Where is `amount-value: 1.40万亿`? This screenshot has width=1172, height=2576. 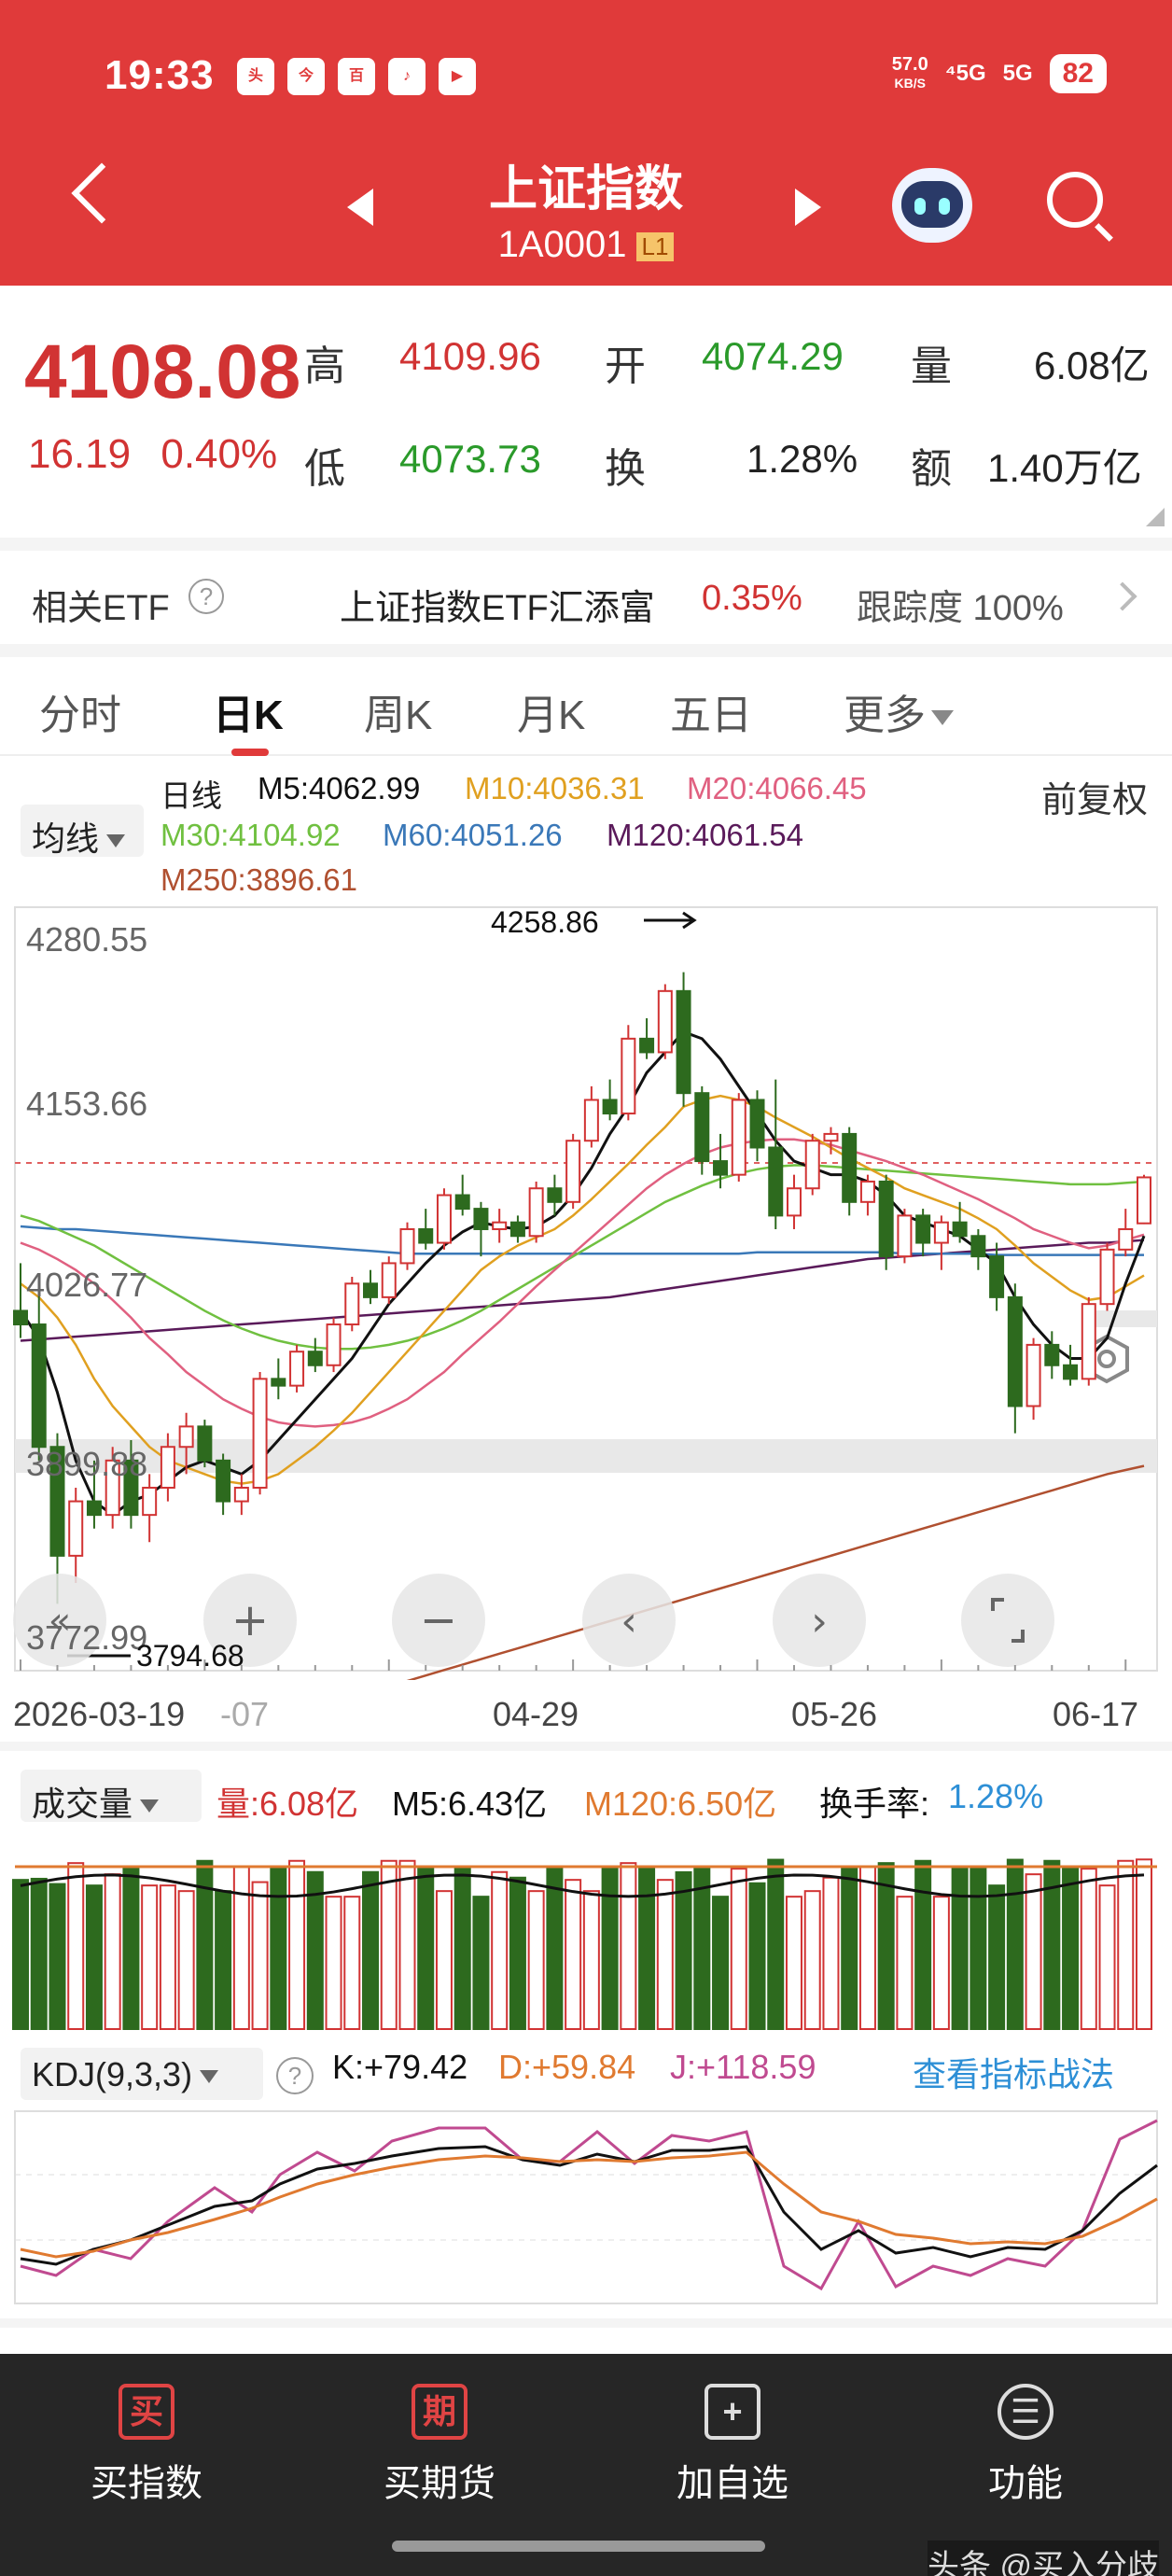 amount-value: 1.40万亿 is located at coordinates (1064, 468).